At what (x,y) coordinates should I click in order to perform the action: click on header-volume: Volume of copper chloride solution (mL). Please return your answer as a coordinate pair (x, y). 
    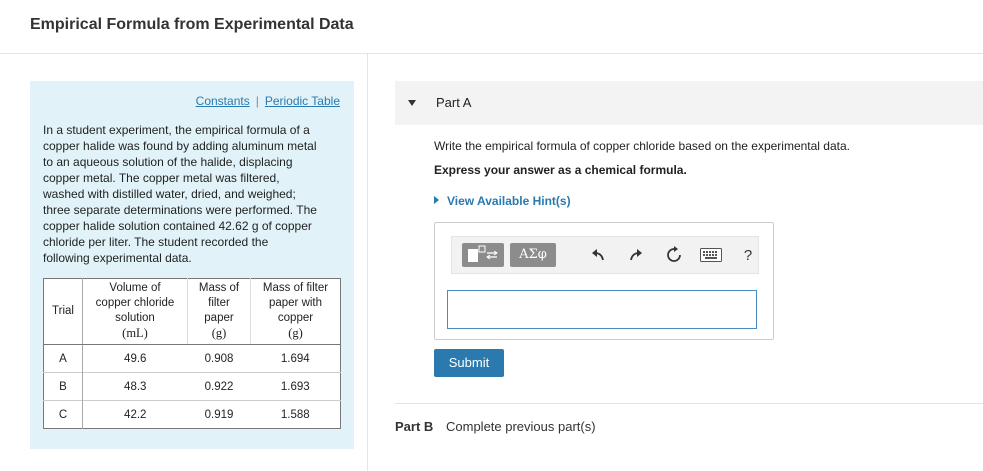
    Looking at the image, I should click on (135, 311).